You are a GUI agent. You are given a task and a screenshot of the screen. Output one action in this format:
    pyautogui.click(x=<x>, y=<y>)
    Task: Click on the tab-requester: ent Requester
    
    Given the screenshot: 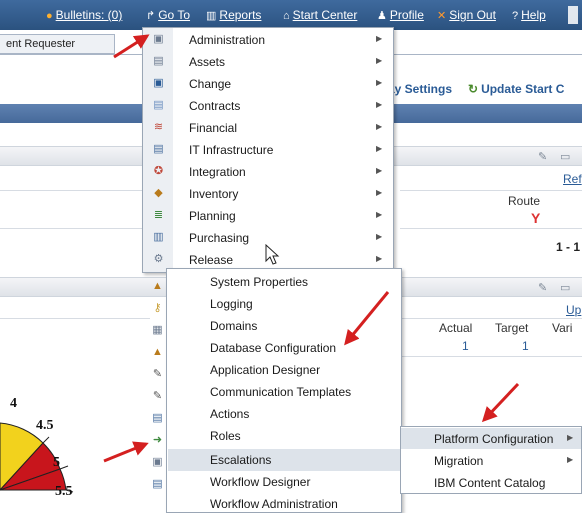 What is the action you would take?
    pyautogui.click(x=57, y=44)
    